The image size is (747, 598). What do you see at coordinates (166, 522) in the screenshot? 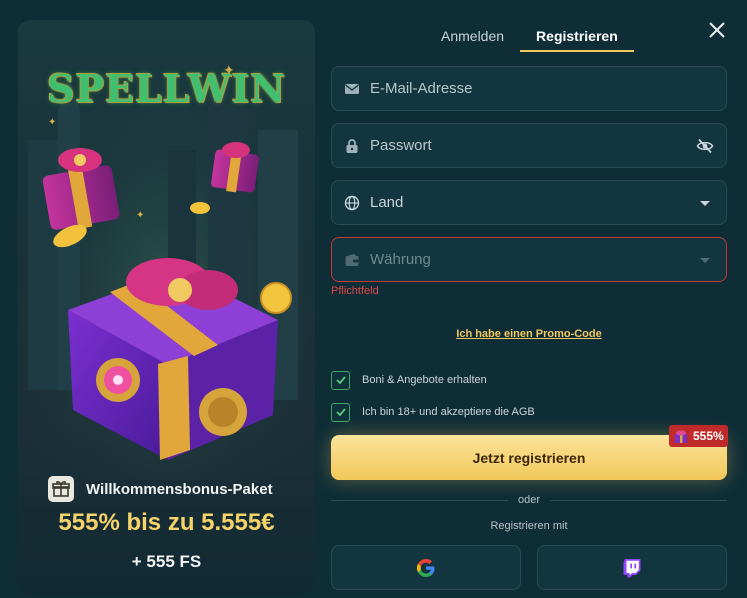
I see `bonus-amount: 555% bis zu 5.555€` at bounding box center [166, 522].